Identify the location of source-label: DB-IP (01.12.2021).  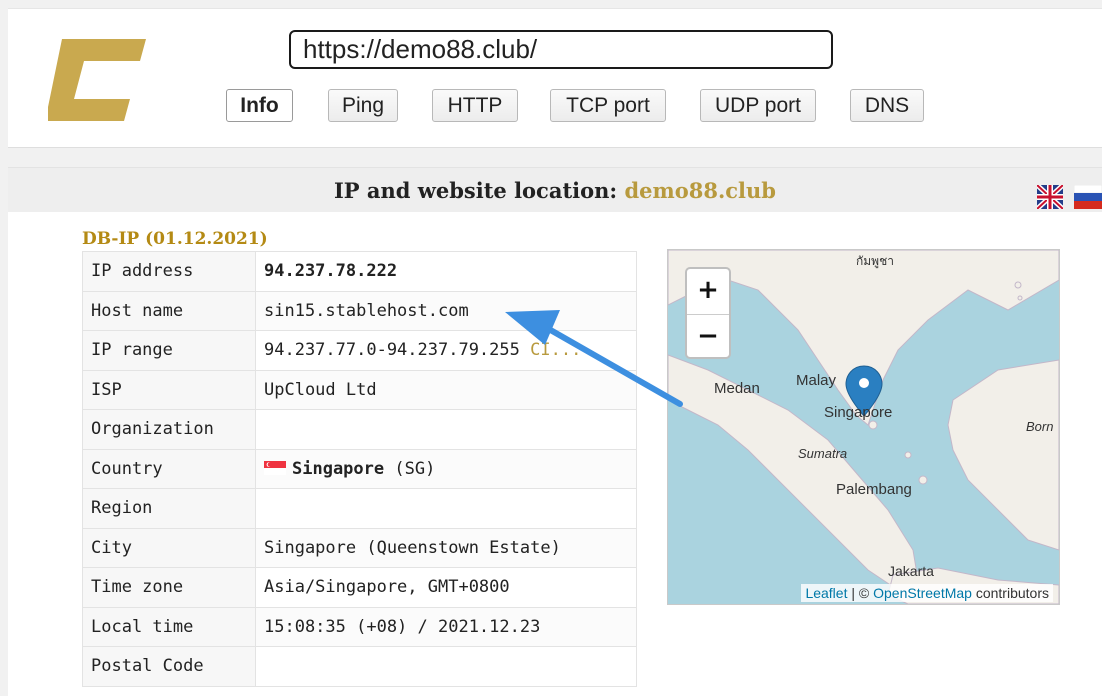
(175, 239).